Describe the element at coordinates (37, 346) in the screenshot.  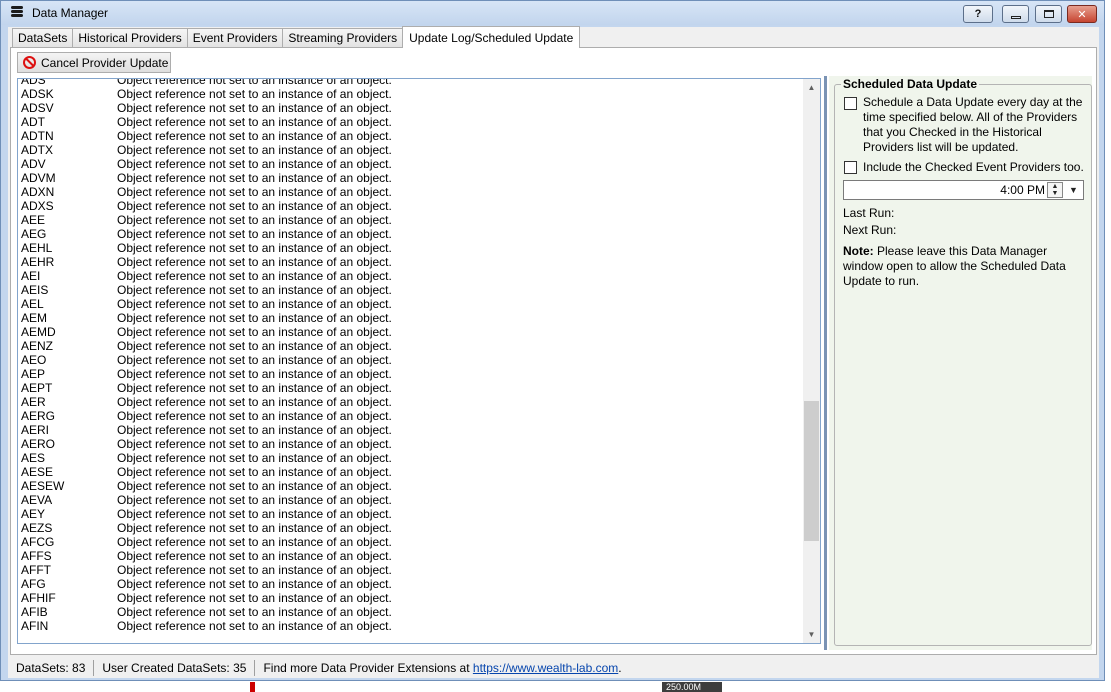
I see `log-symbol: AENZ` at that location.